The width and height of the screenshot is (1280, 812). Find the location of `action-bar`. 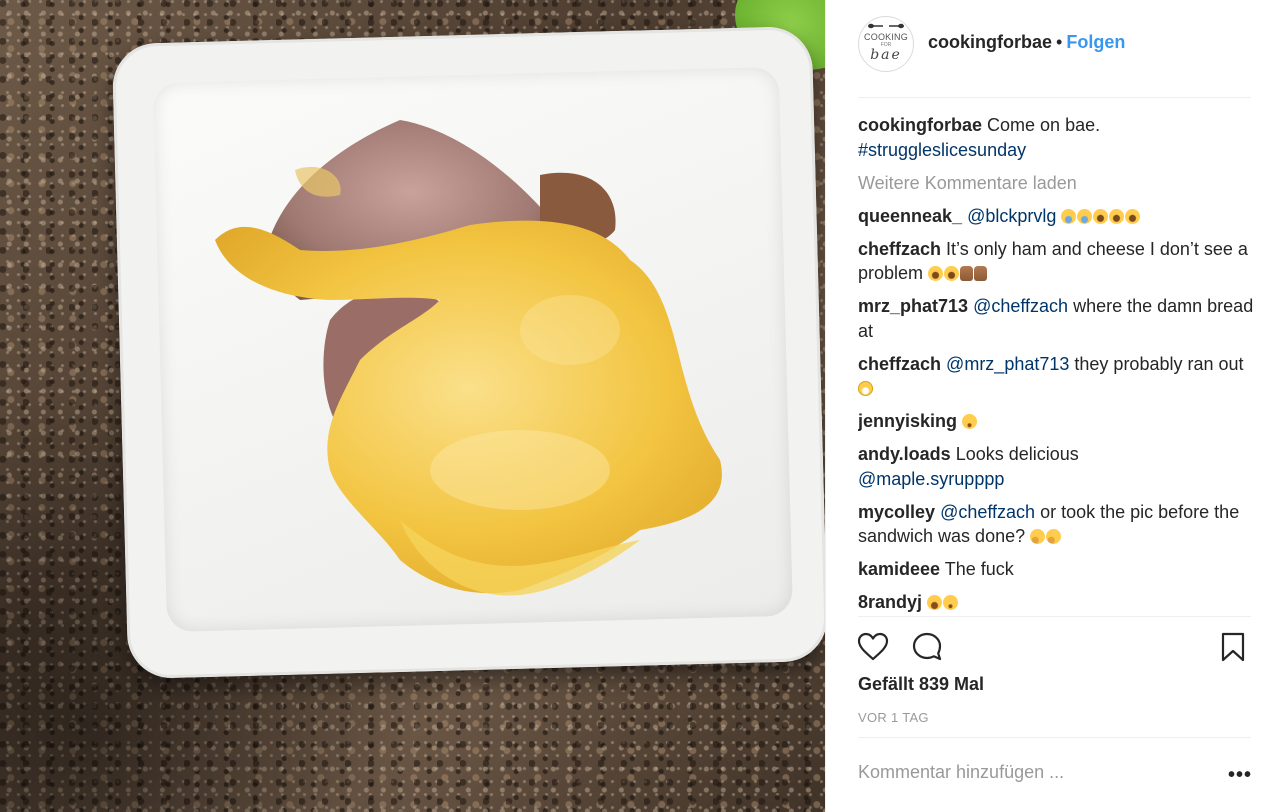

action-bar is located at coordinates (1053, 648).